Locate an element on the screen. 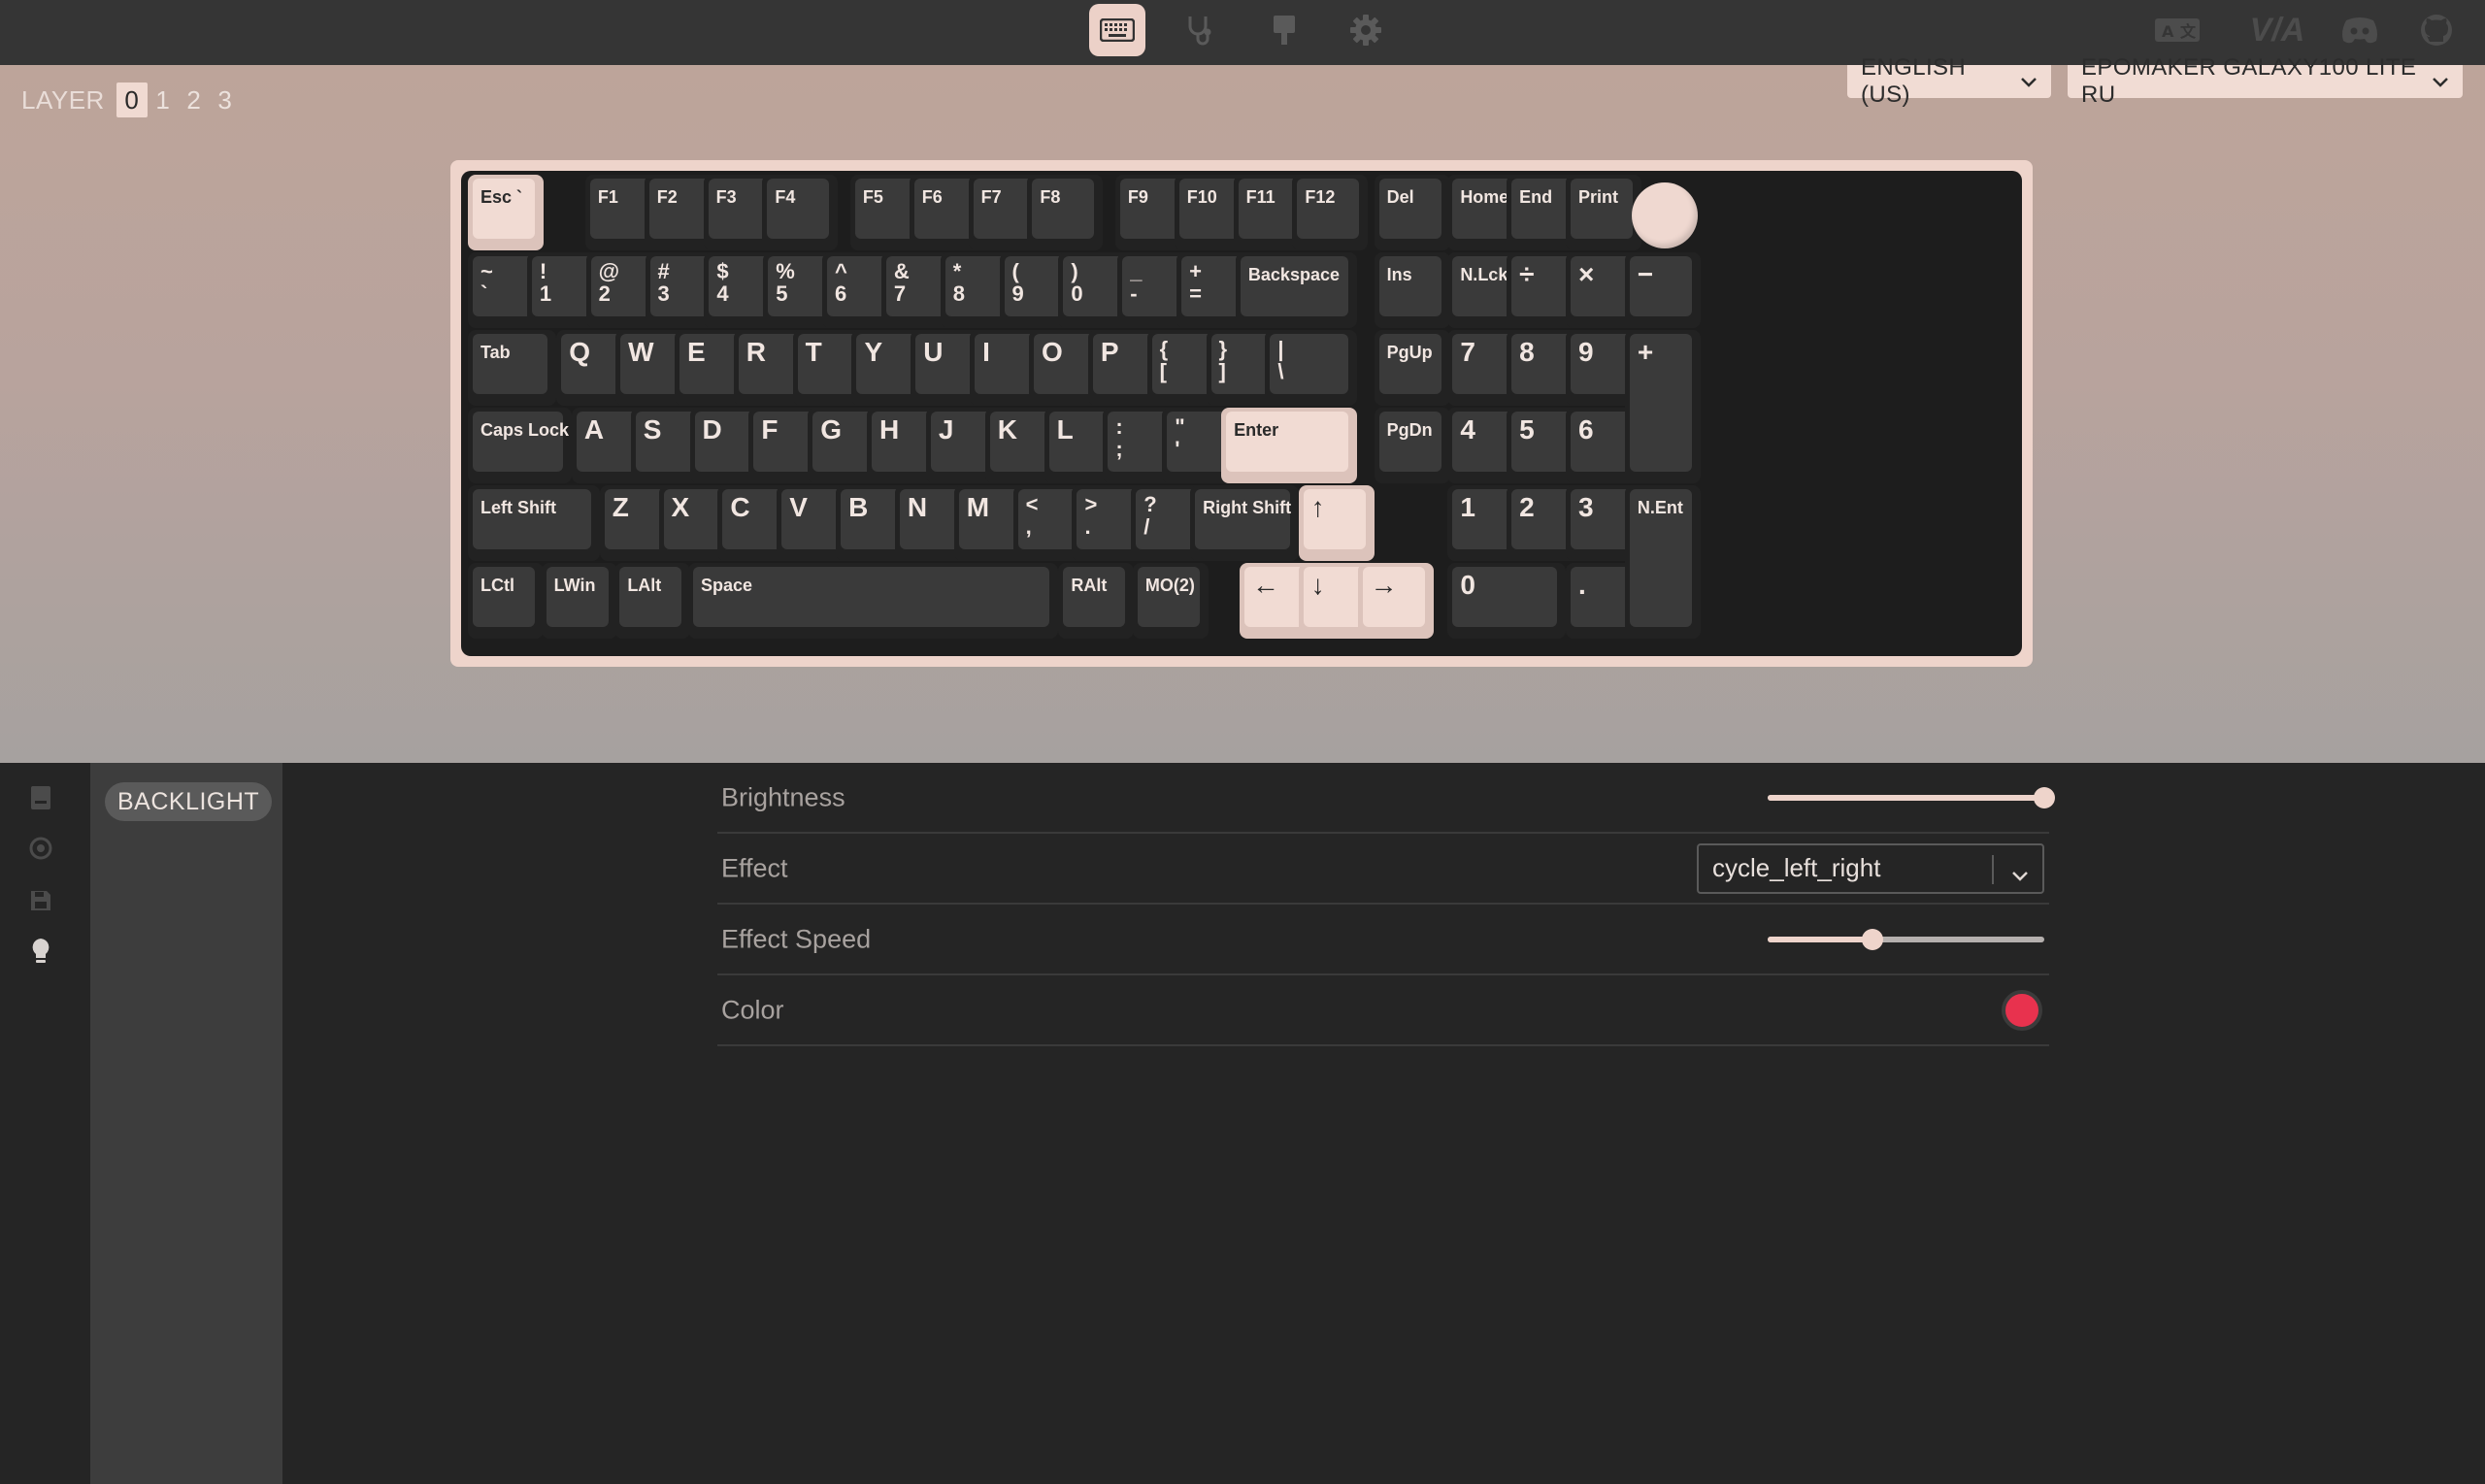  key-n5-label: % 5 is located at coordinates (799, 286).